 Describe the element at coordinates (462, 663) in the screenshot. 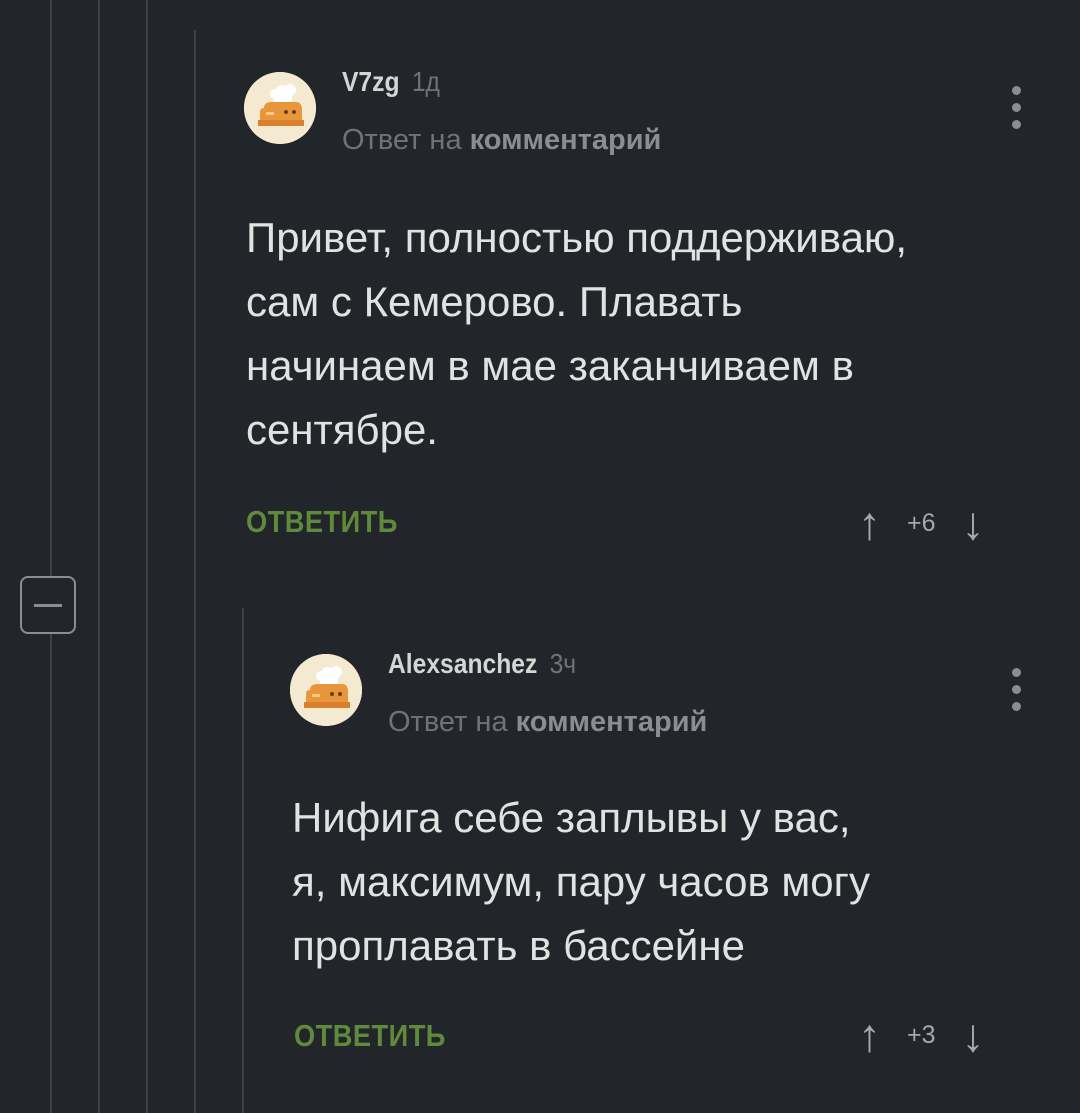

I see `author-name: Alexsanchez` at that location.